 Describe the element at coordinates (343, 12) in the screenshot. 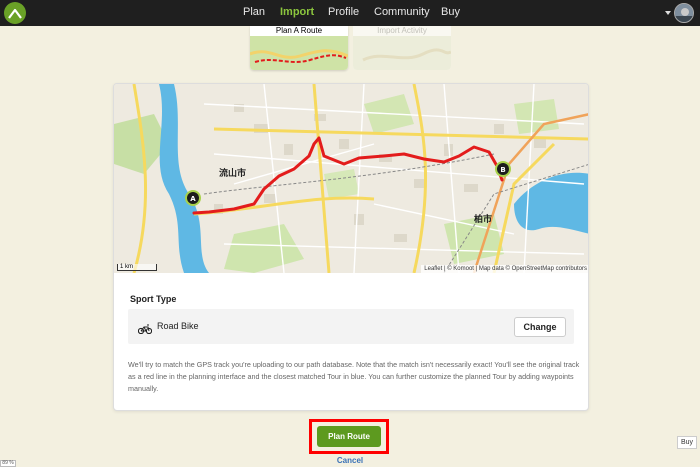

I see `nav-profile: Profile` at that location.